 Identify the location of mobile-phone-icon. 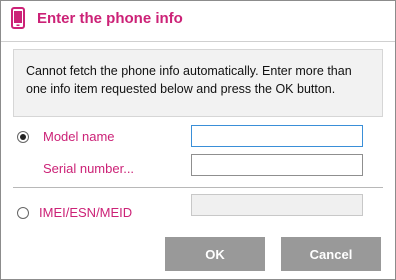
(18, 18).